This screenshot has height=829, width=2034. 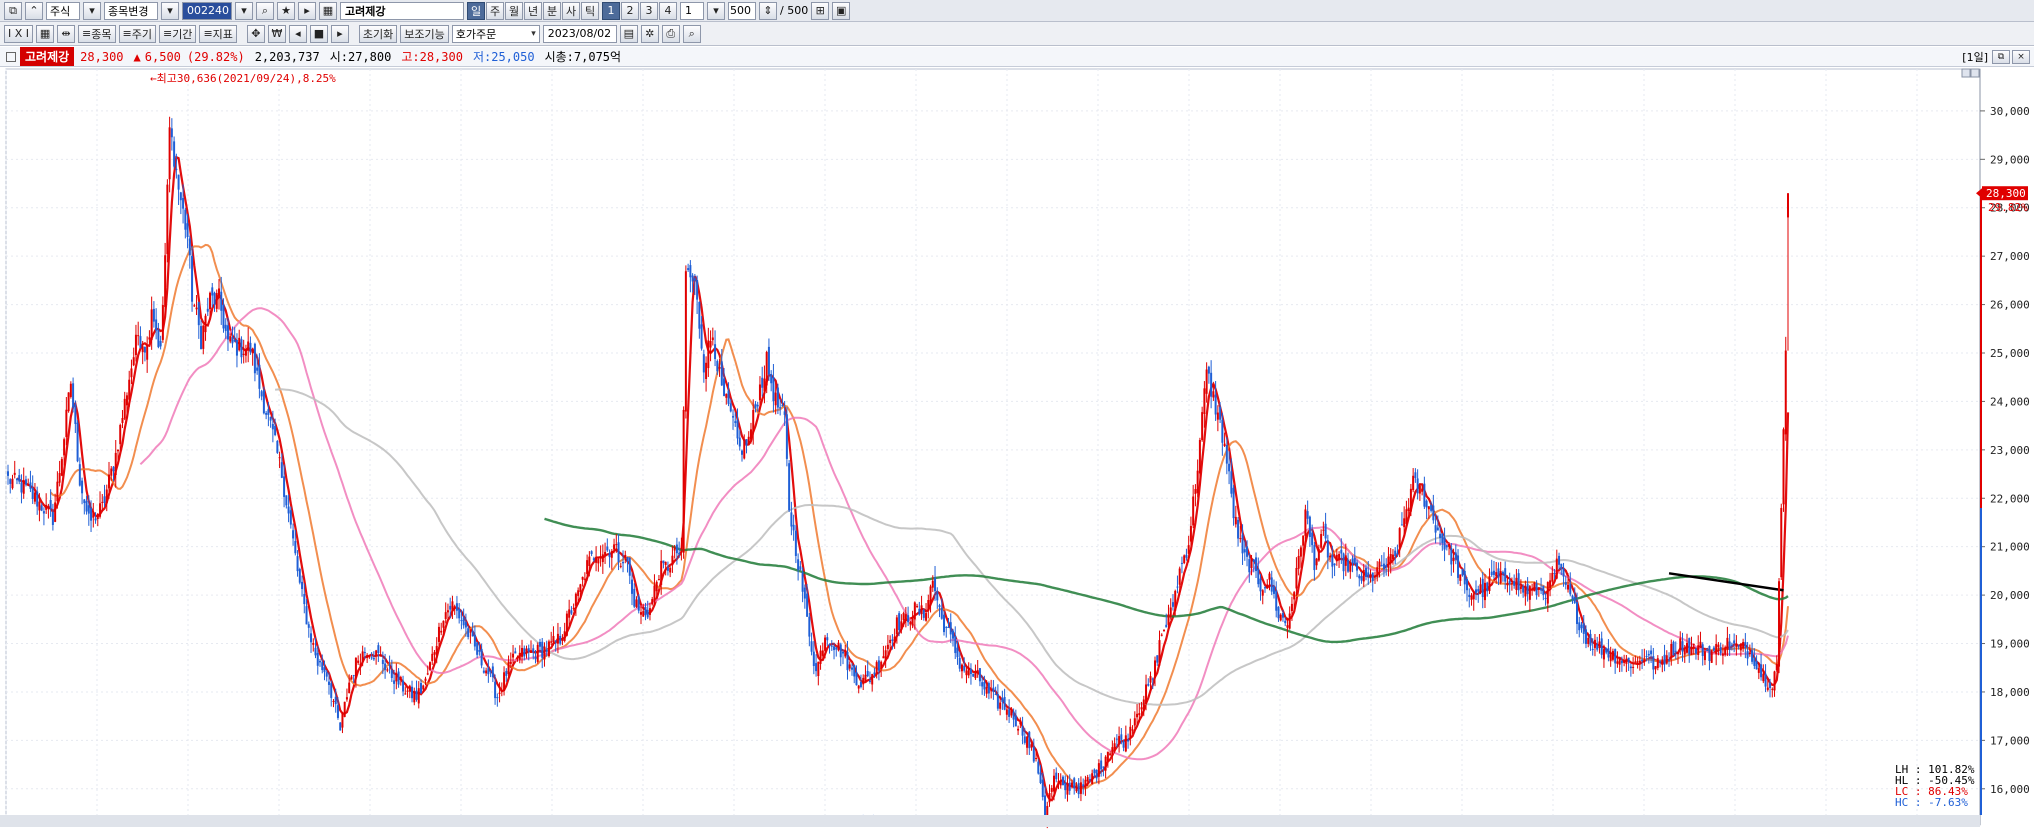 I want to click on new-window-icon: ⊞, so click(x=820, y=10).